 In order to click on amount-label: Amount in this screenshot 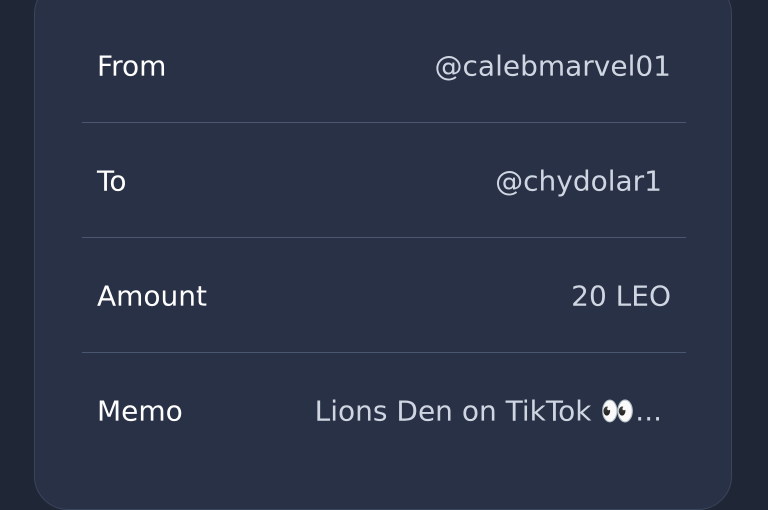, I will do `click(152, 295)`.